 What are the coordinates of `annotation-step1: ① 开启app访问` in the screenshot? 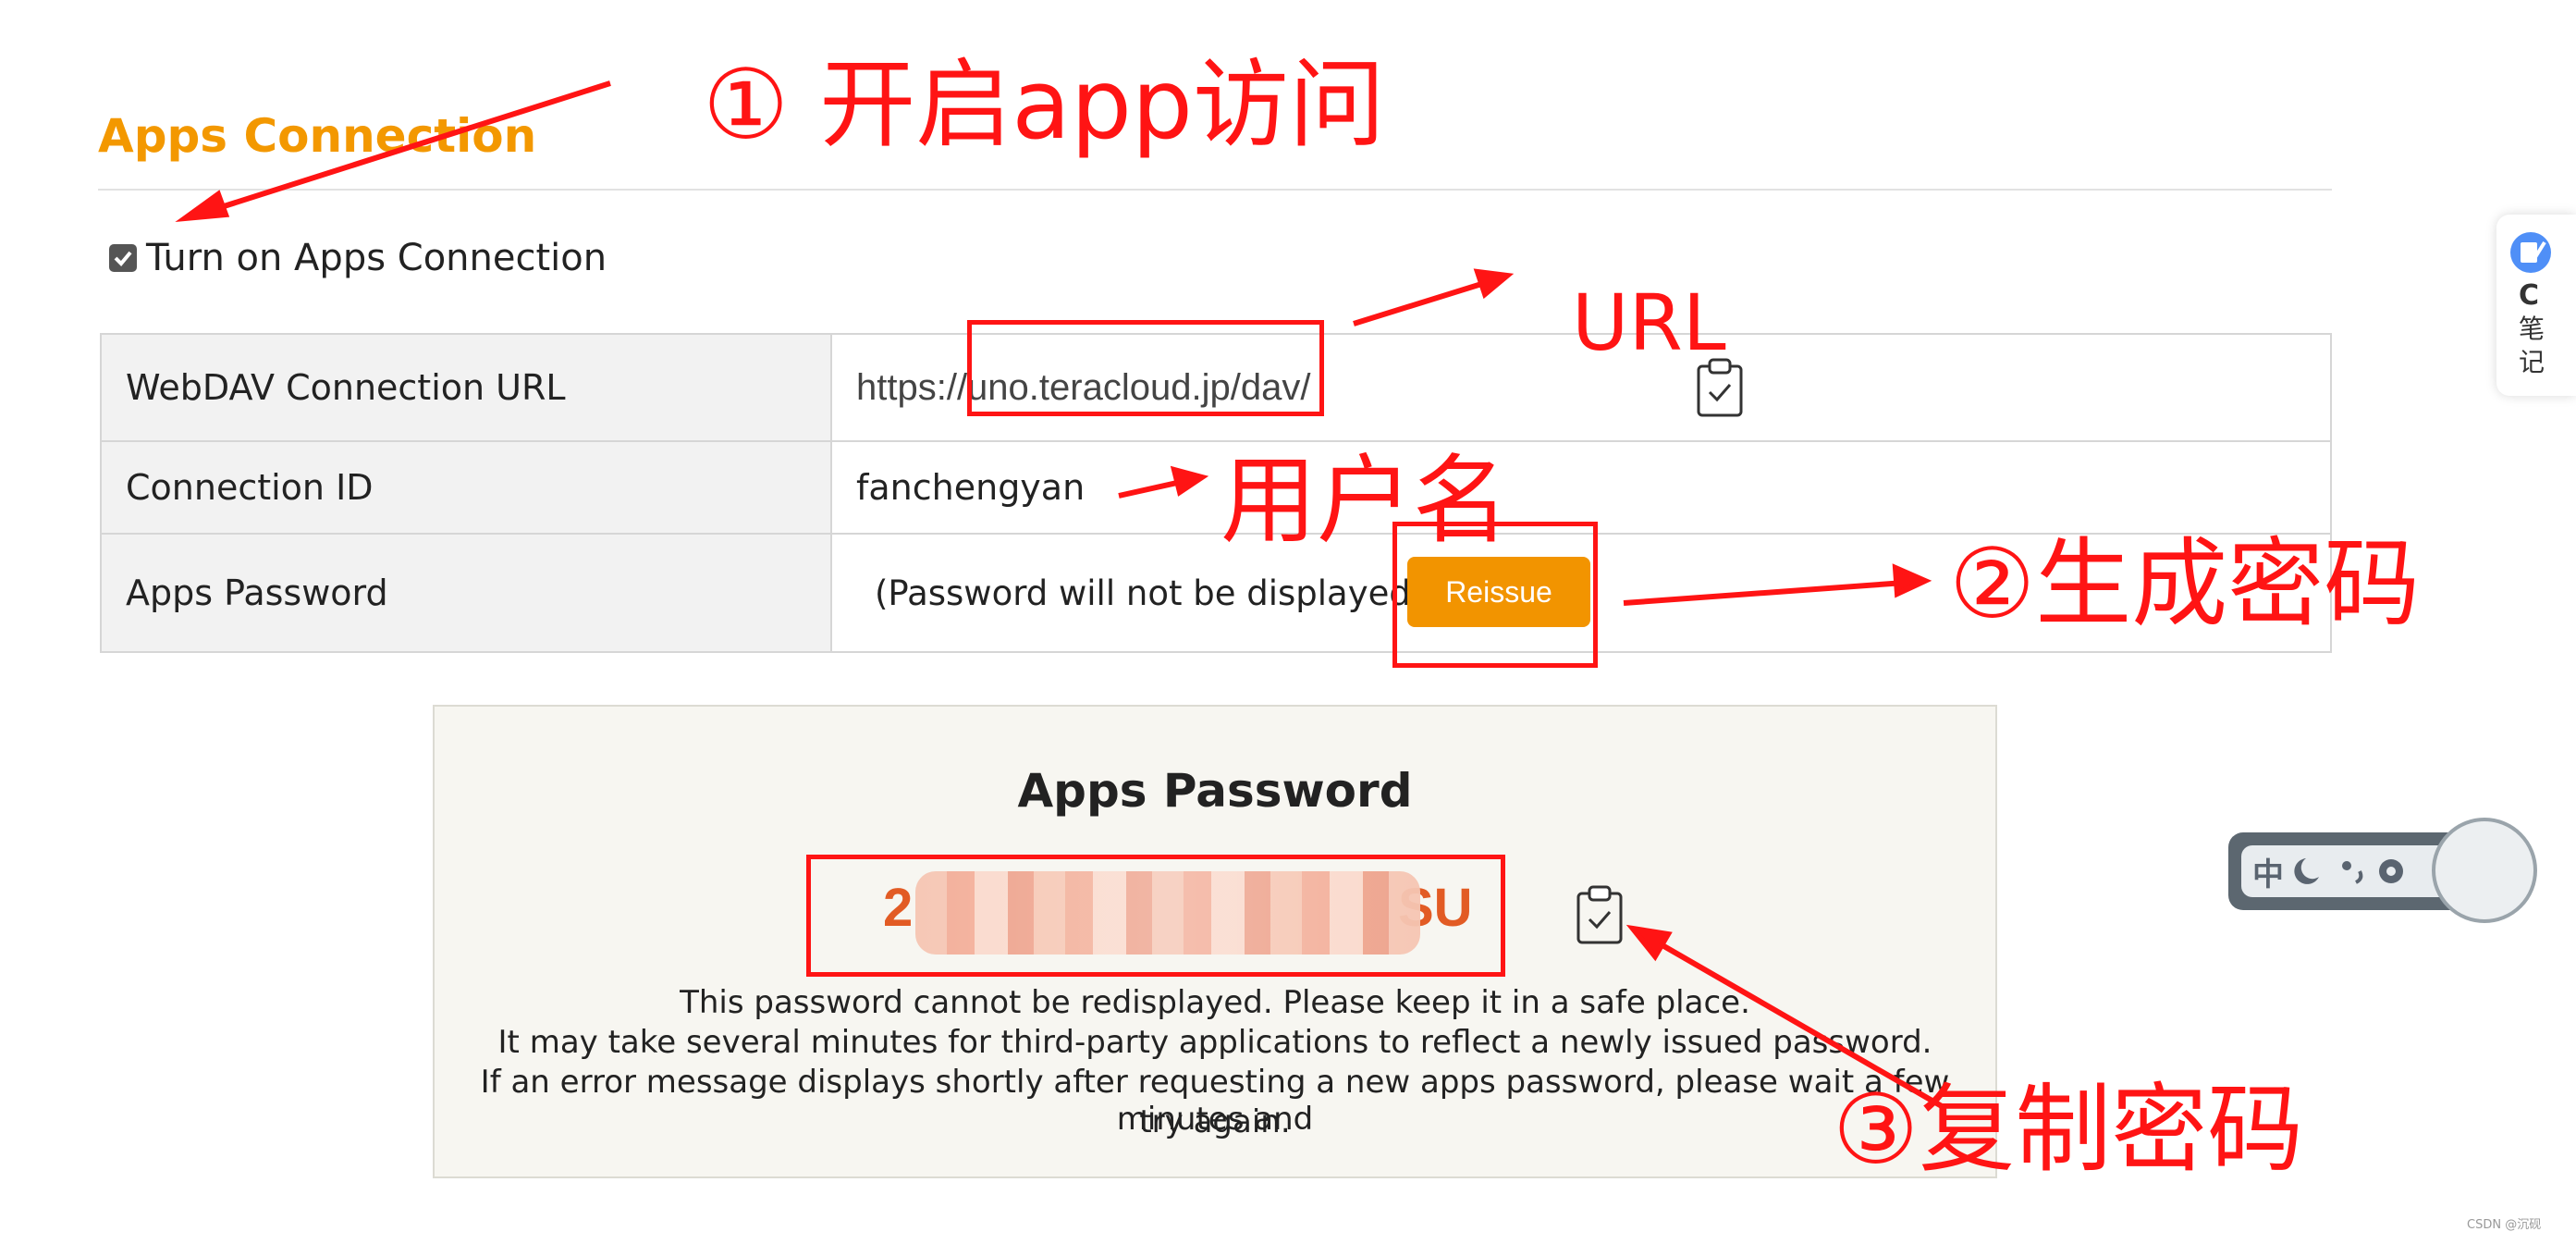 It's located at (1044, 104).